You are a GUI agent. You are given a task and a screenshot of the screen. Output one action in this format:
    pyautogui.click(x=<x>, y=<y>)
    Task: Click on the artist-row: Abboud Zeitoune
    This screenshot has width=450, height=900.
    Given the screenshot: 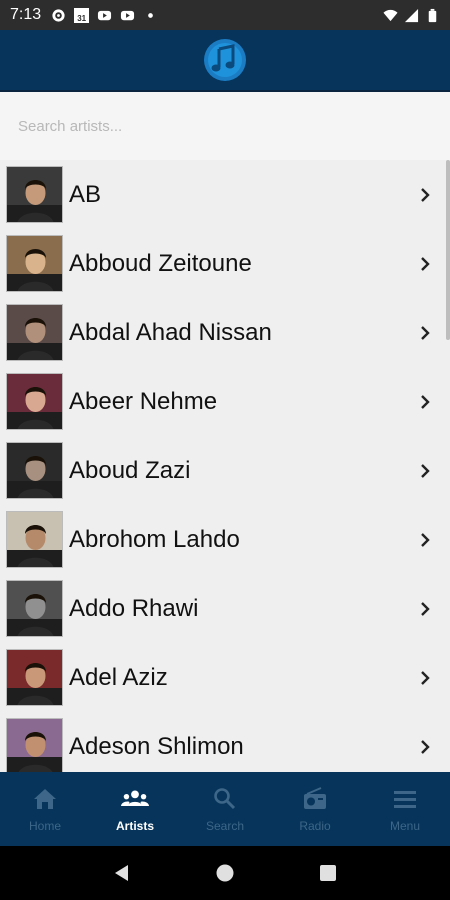 What is the action you would take?
    pyautogui.click(x=223, y=263)
    